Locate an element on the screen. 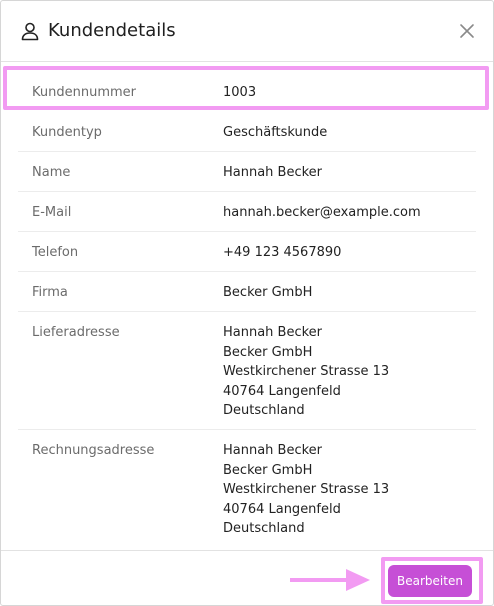 Image resolution: width=494 pixels, height=606 pixels. field-row-name: Name Hannah Becker is located at coordinates (247, 172).